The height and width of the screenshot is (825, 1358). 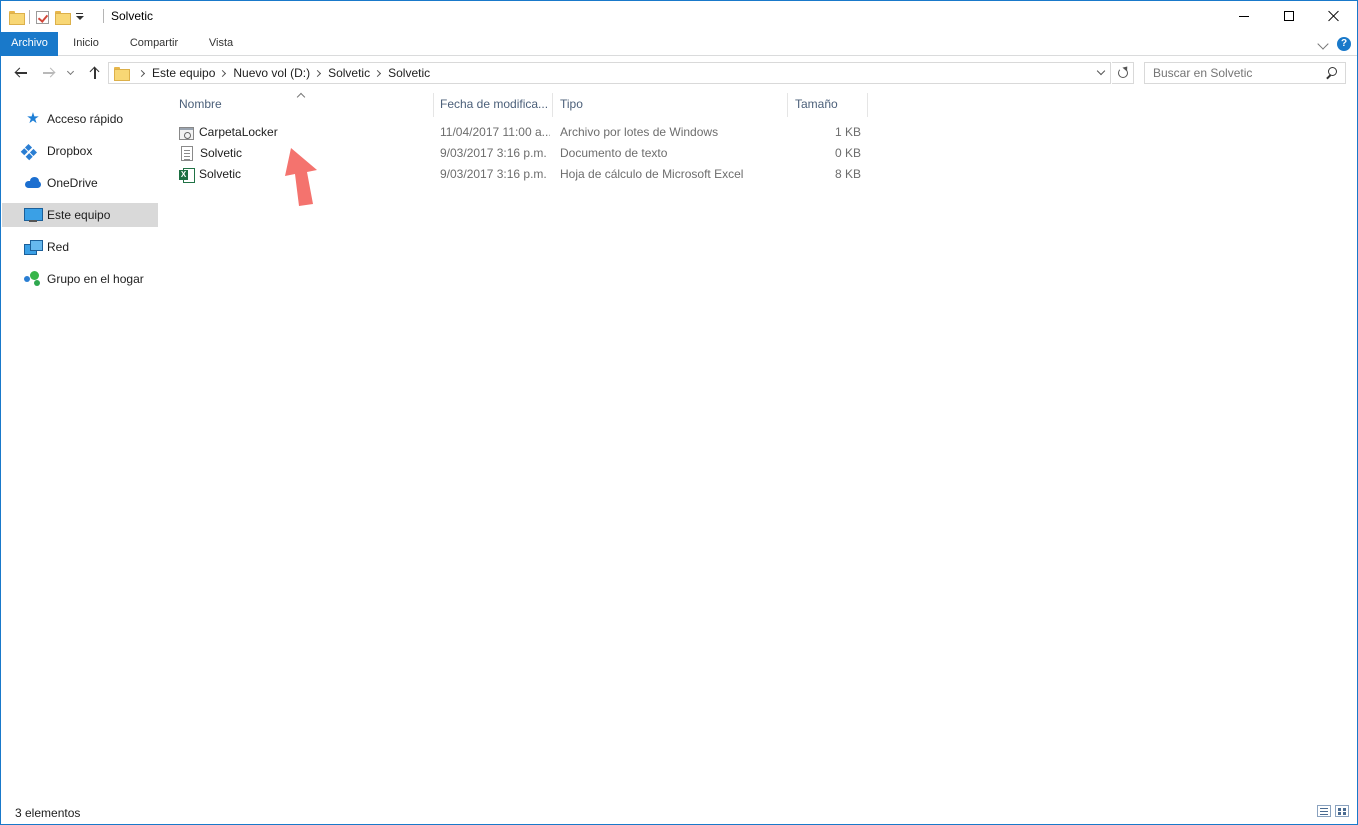 I want to click on breadcrumb-nuevo-vol: Nuevo vol (D:), so click(x=271, y=73).